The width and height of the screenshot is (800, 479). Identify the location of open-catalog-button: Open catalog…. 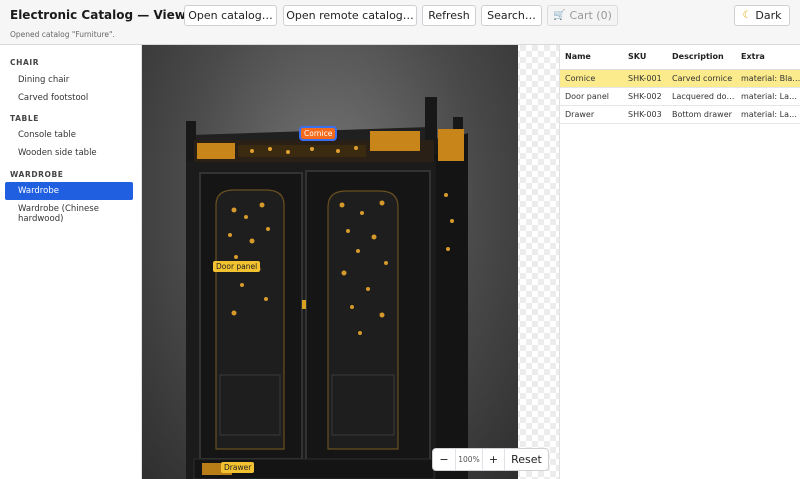
(230, 15).